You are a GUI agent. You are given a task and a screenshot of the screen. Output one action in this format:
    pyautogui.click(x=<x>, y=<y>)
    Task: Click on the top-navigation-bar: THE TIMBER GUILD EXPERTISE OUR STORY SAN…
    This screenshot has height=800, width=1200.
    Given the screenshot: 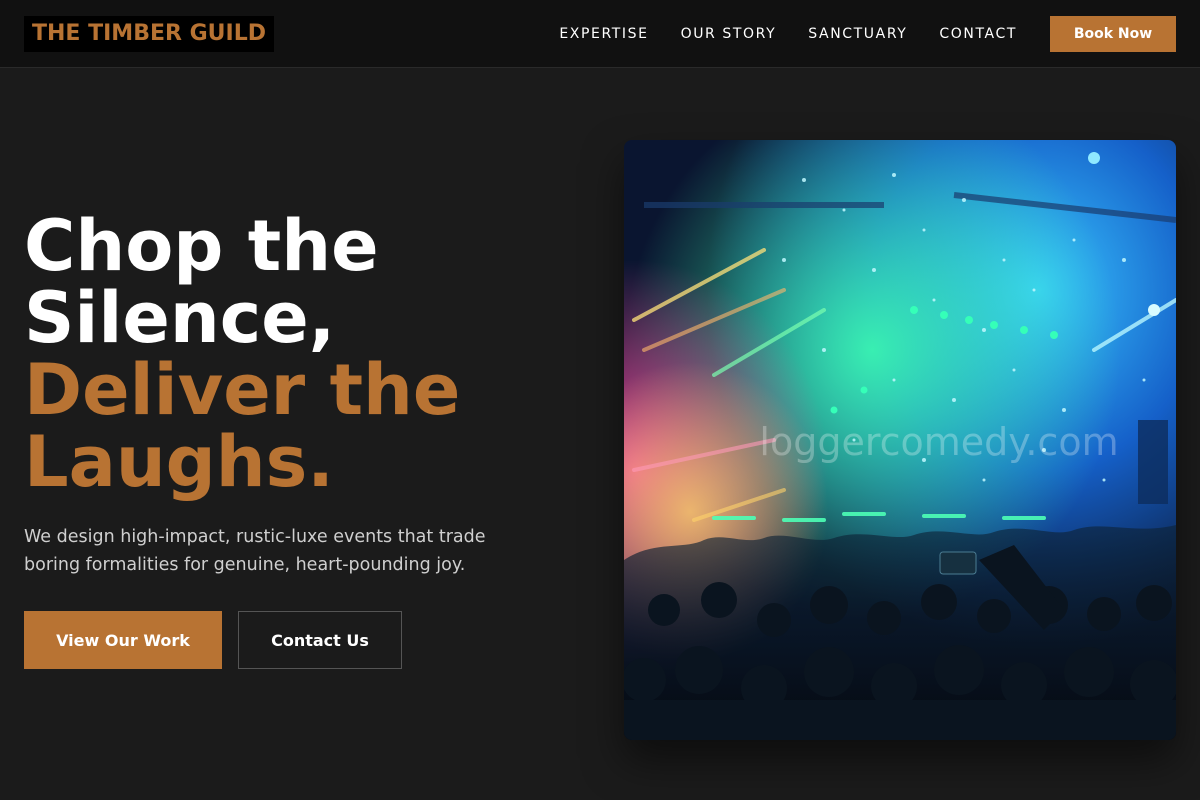 What is the action you would take?
    pyautogui.click(x=600, y=34)
    